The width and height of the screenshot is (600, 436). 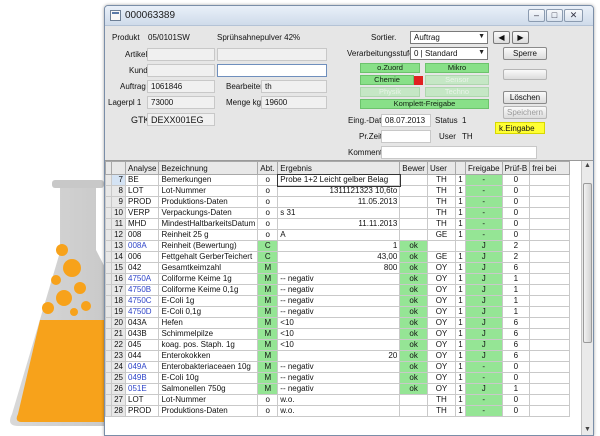 I want to click on ergebnis-cell: A, so click(x=339, y=235).